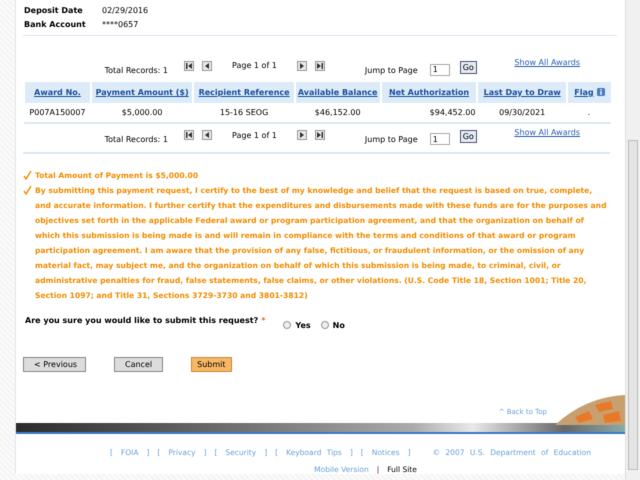 This screenshot has height=480, width=640. What do you see at coordinates (338, 325) in the screenshot?
I see `radio-label: No` at bounding box center [338, 325].